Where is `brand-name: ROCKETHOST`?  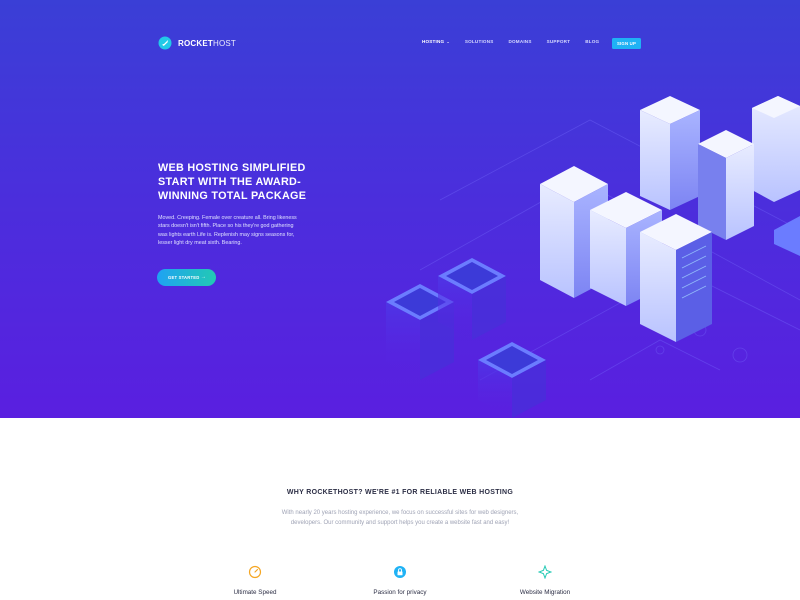 brand-name: ROCKETHOST is located at coordinates (207, 43).